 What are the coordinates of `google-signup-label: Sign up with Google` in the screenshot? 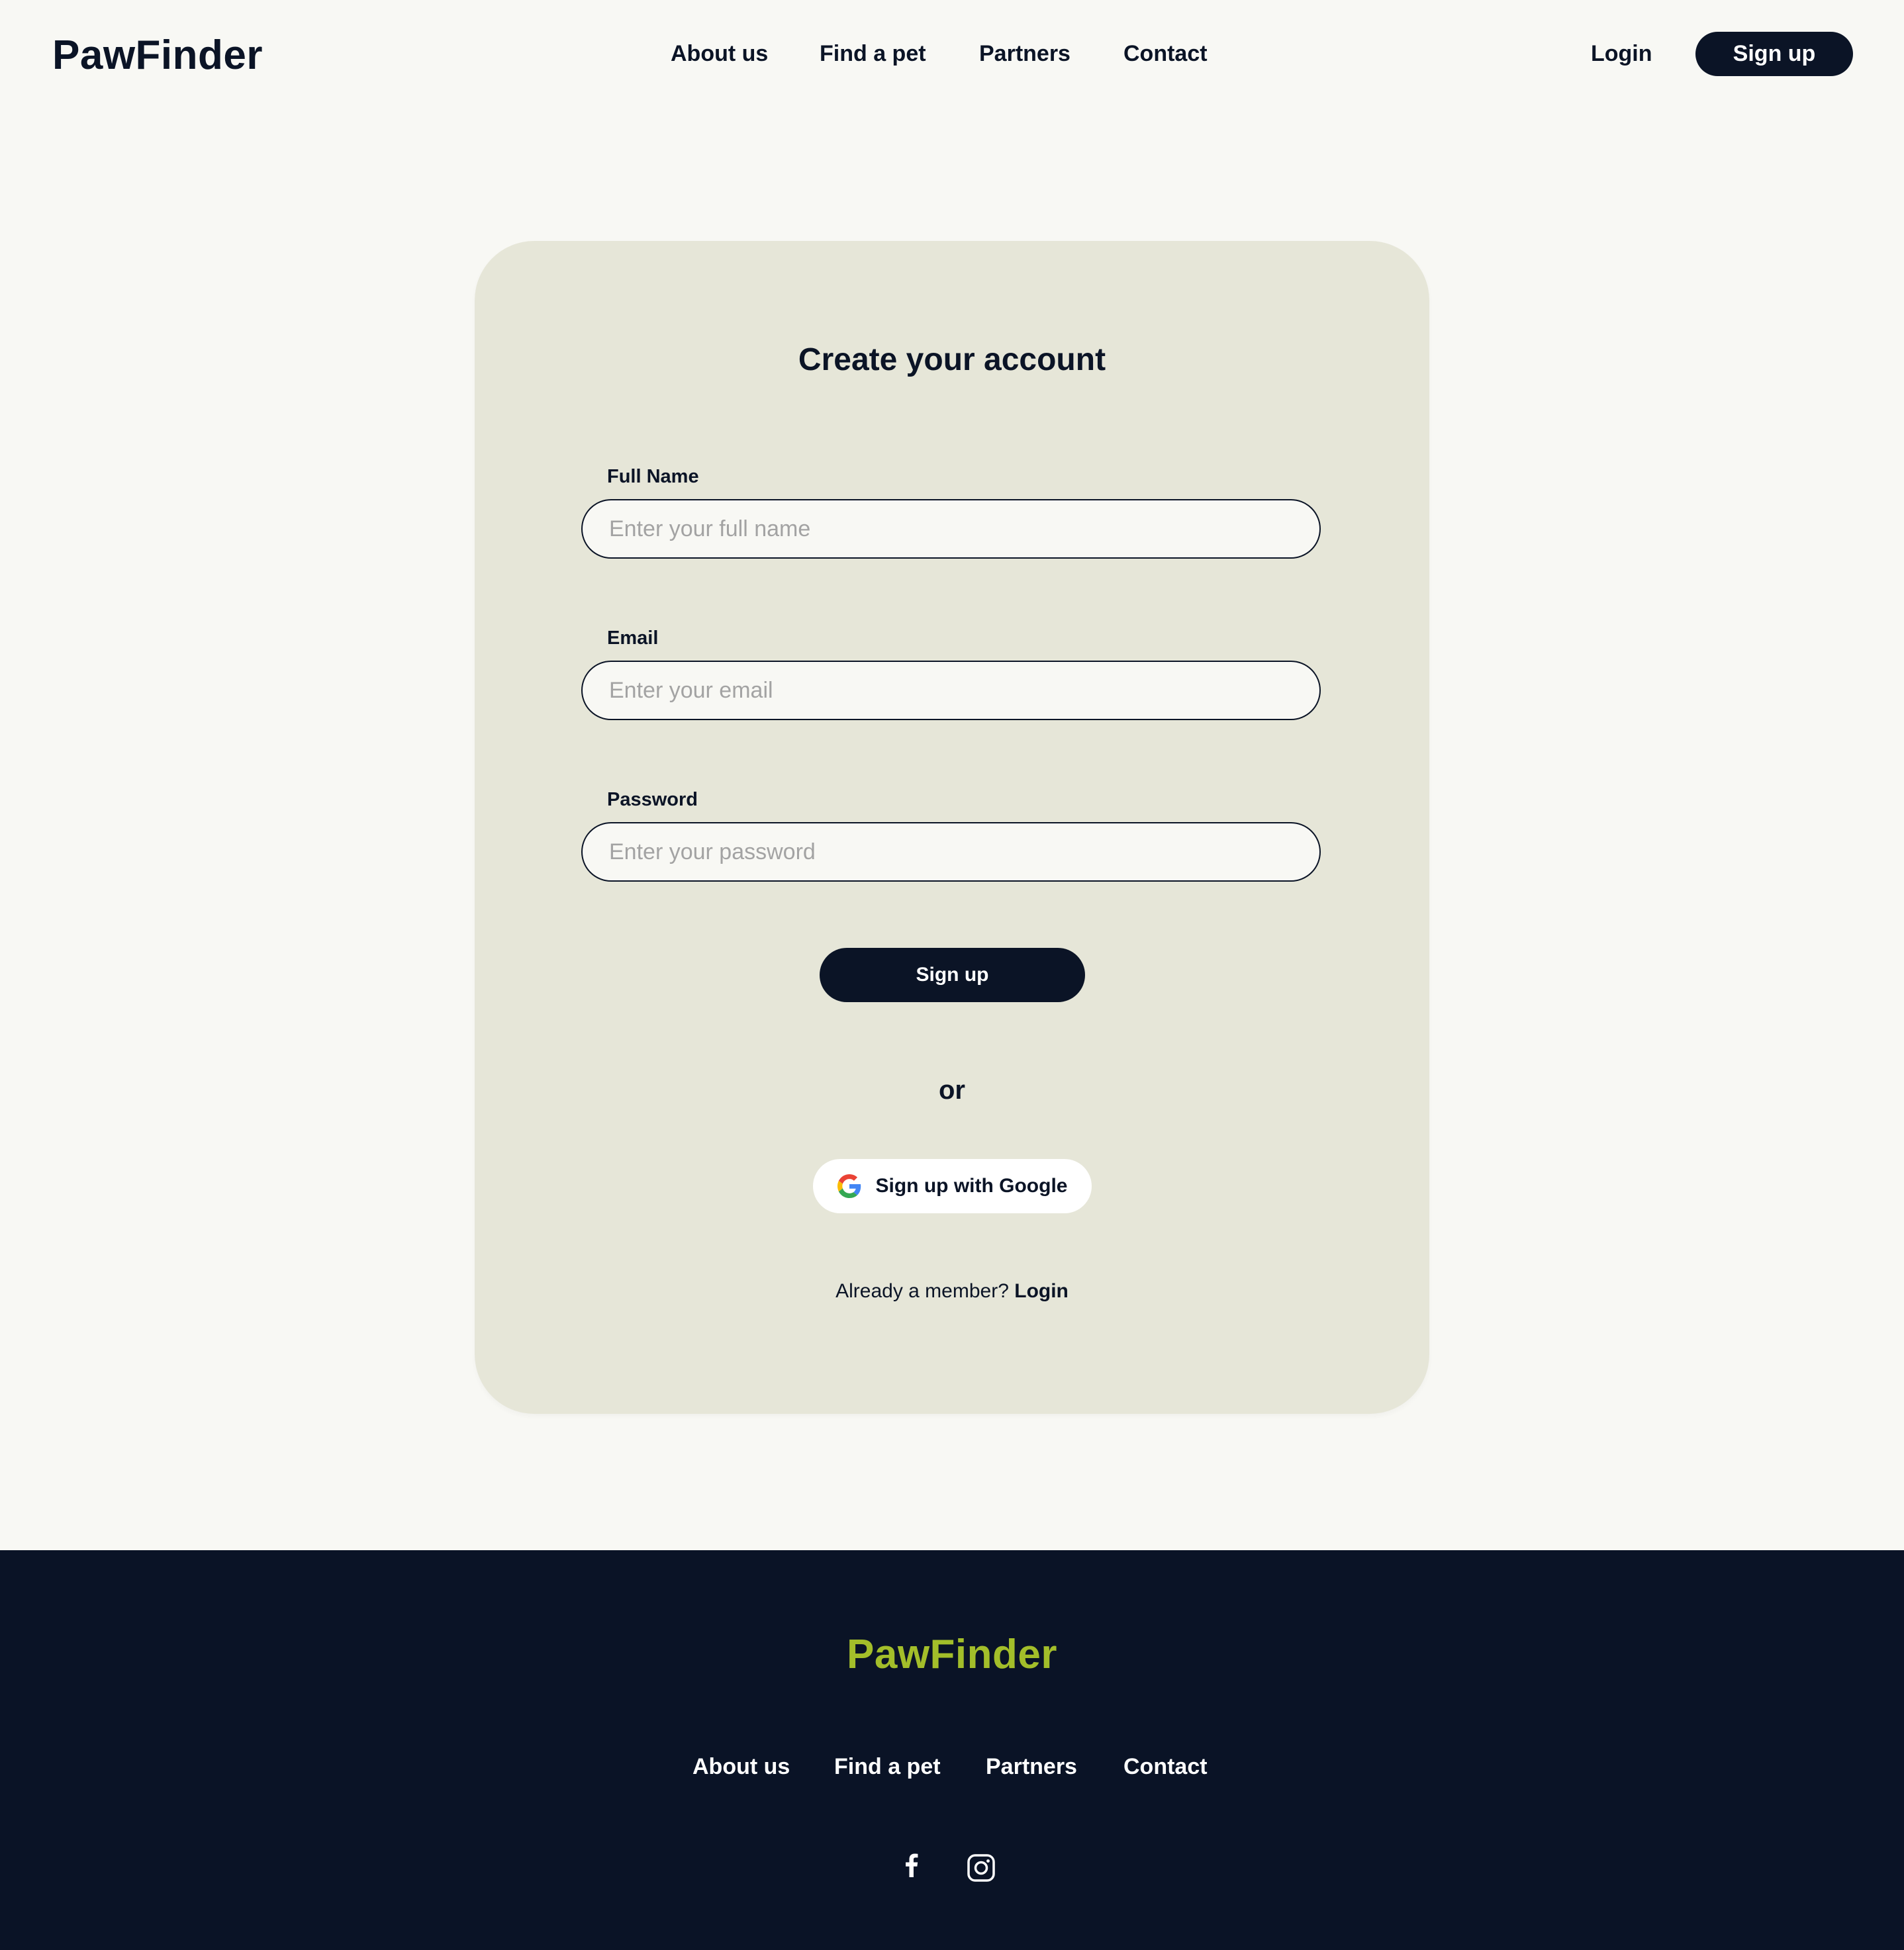 It's located at (971, 1186).